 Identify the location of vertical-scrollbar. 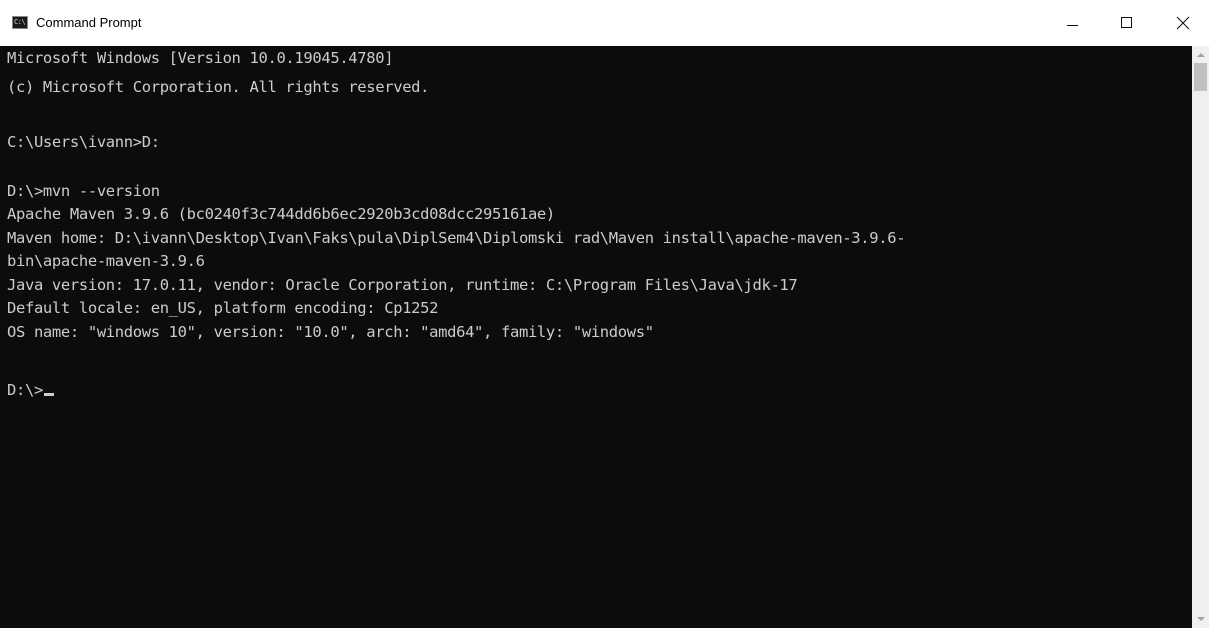
(1200, 337).